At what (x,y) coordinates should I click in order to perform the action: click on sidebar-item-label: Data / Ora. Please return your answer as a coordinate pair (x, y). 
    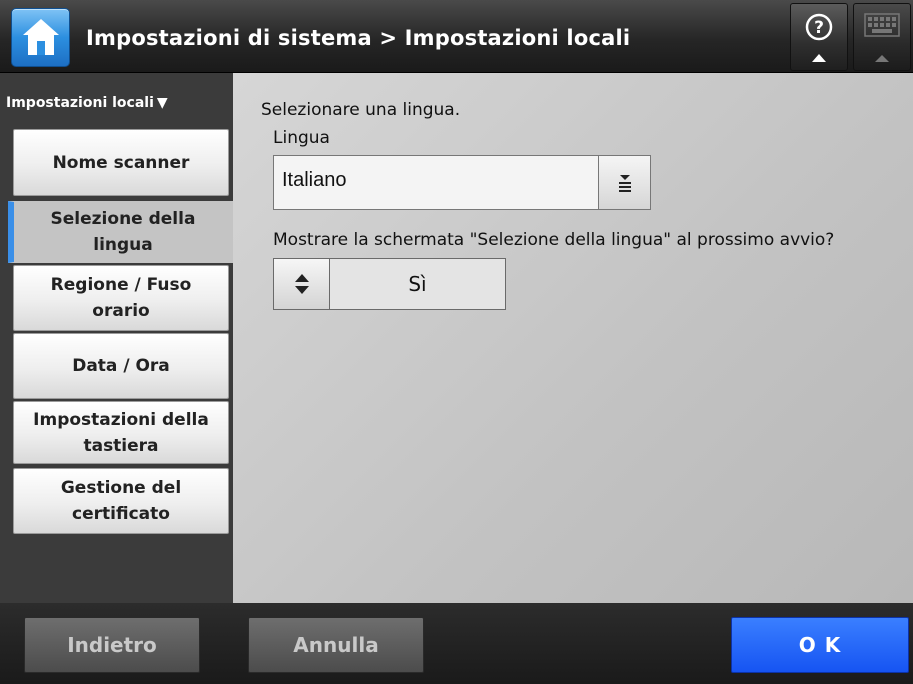
    Looking at the image, I should click on (121, 366).